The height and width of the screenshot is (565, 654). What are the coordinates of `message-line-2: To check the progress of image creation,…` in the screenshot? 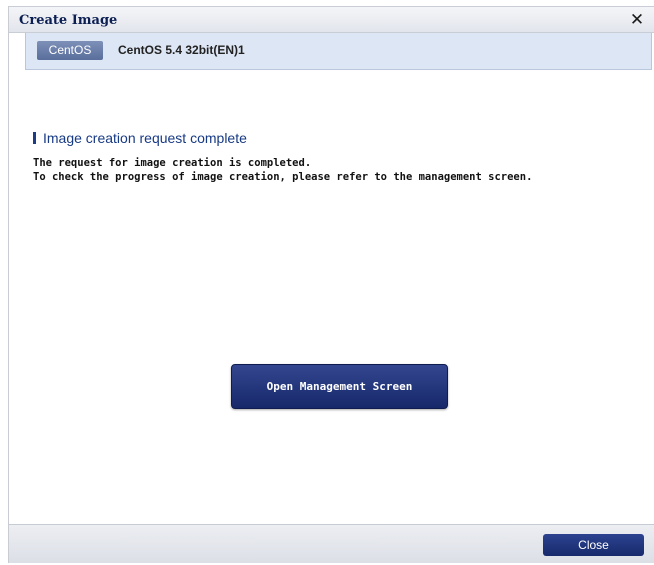 It's located at (283, 177).